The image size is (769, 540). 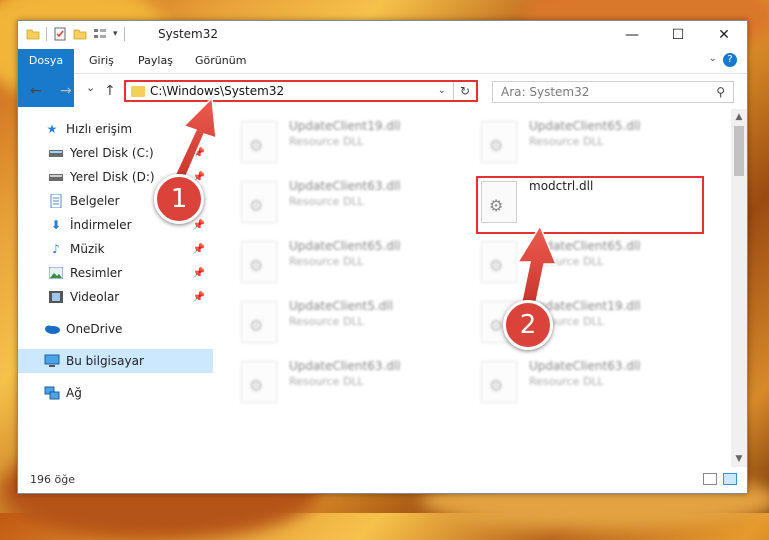 I want to click on step-badge-2: 2, so click(x=528, y=325).